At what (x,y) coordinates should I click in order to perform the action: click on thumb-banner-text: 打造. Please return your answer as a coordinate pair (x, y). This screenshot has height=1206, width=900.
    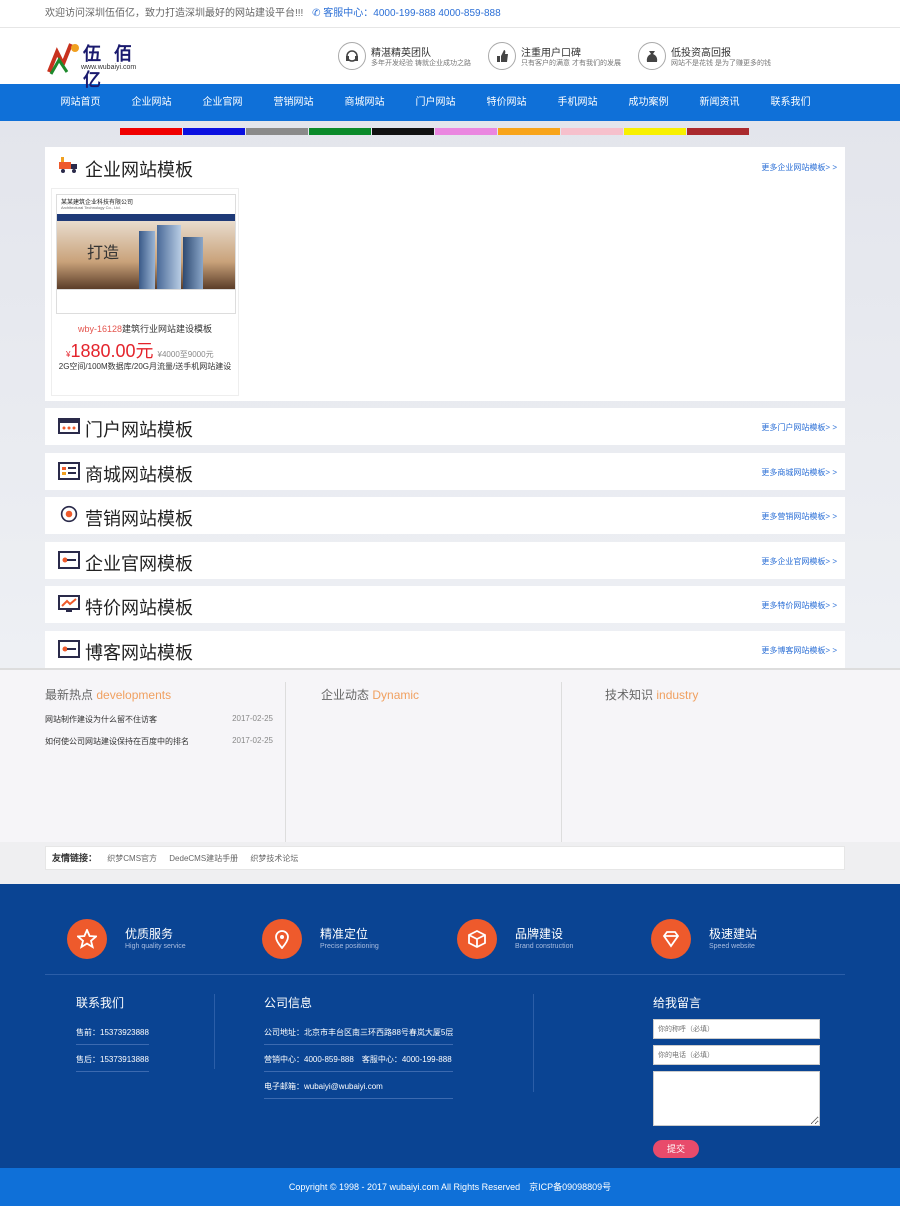
    Looking at the image, I should click on (103, 252).